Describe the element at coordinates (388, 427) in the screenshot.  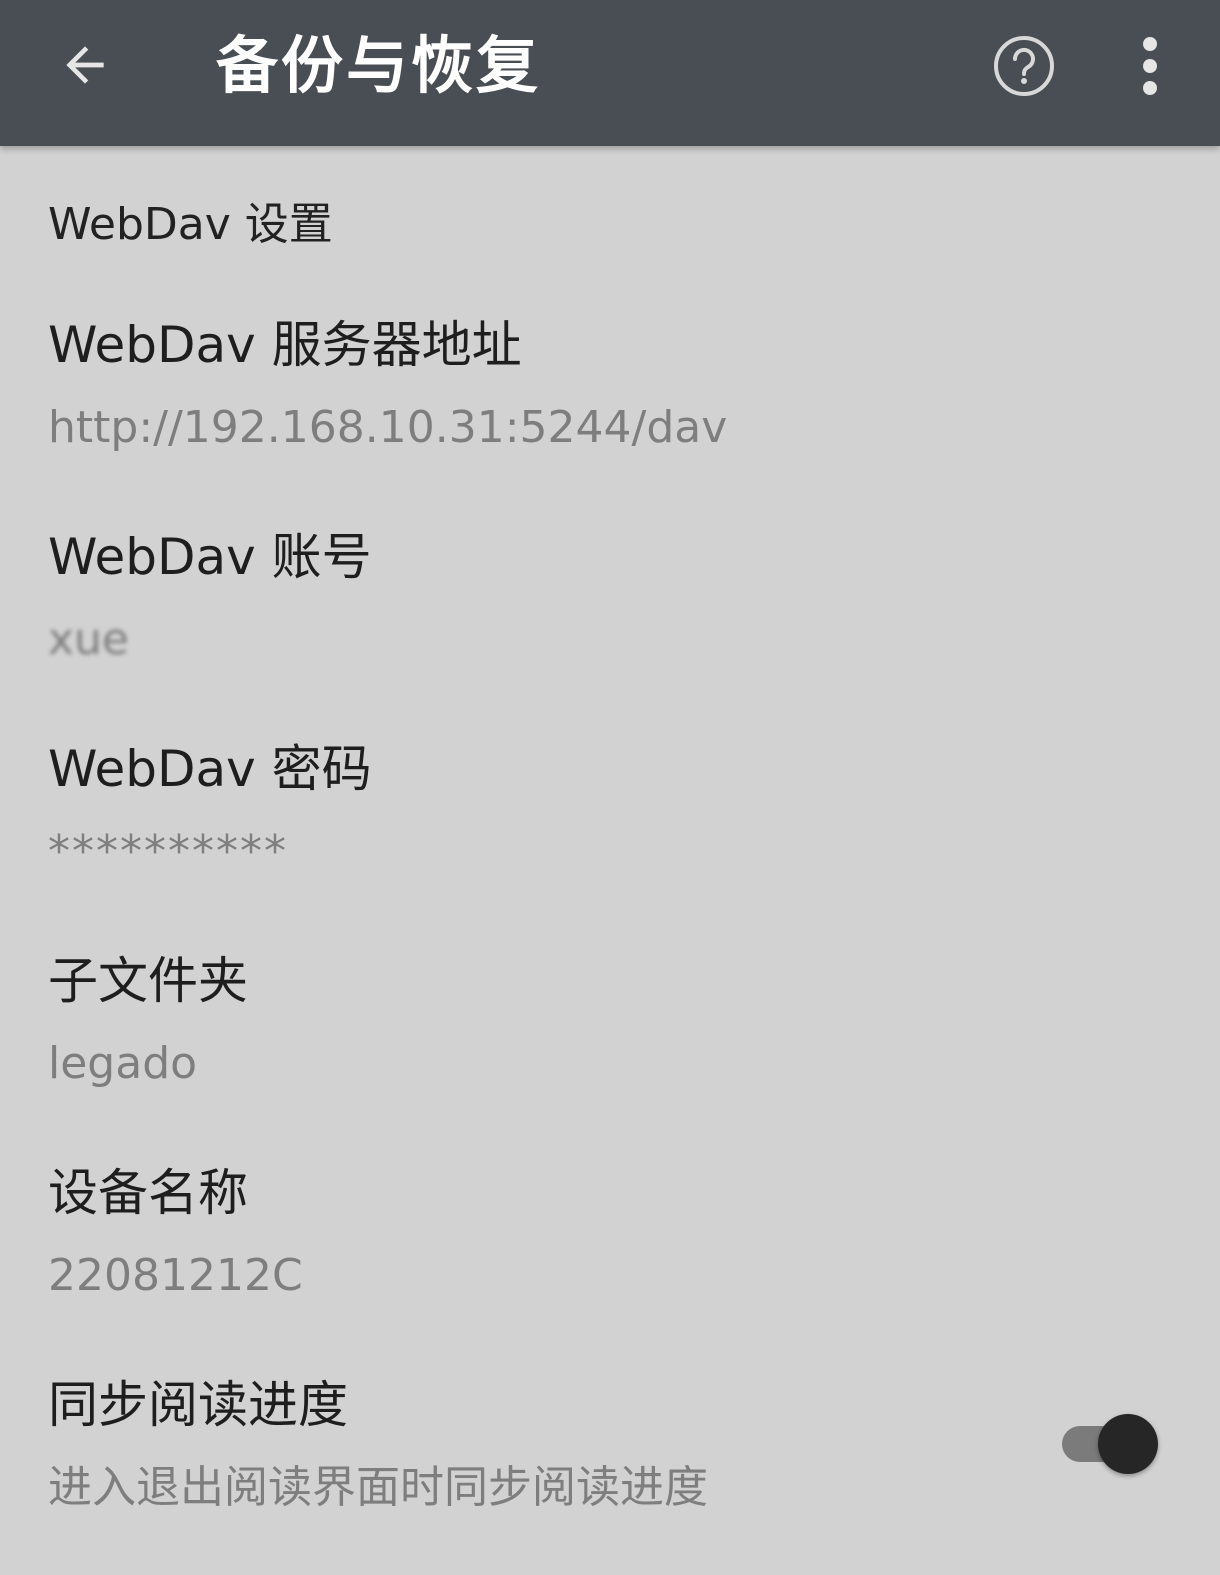
I see `pref-summary: http://192.168.10.31:5244/dav` at that location.